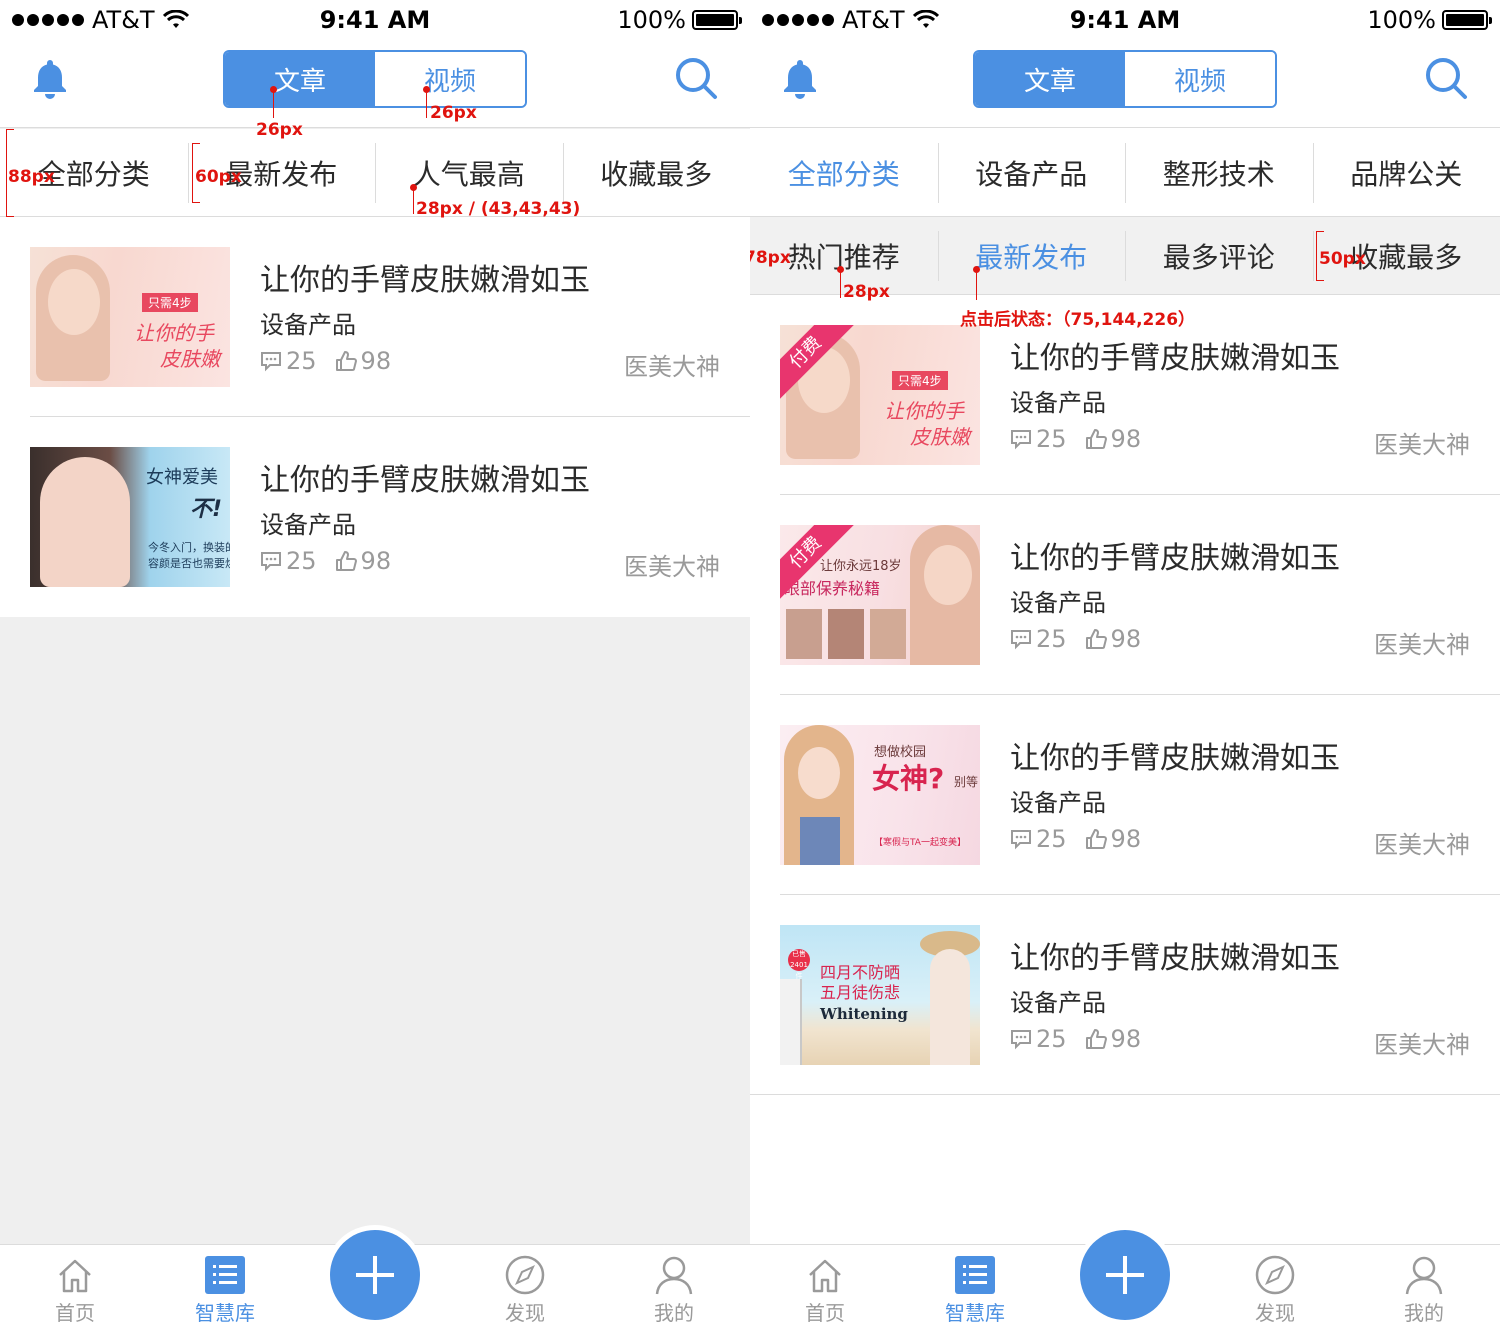  I want to click on thumb-text: 五月徒伤悲, so click(860, 992).